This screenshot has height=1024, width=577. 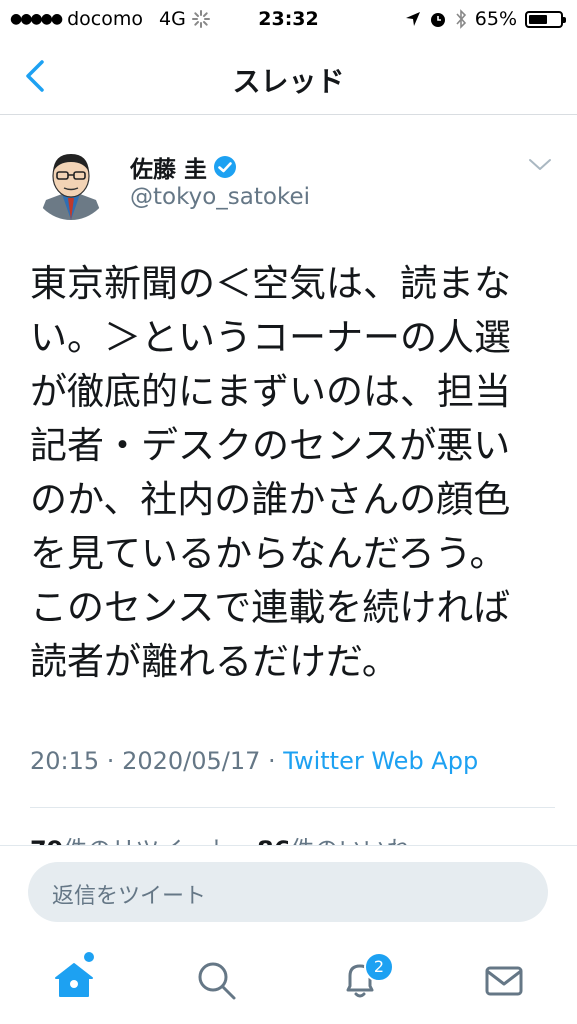 I want to click on navigation-bar: スレッド, so click(x=288, y=77).